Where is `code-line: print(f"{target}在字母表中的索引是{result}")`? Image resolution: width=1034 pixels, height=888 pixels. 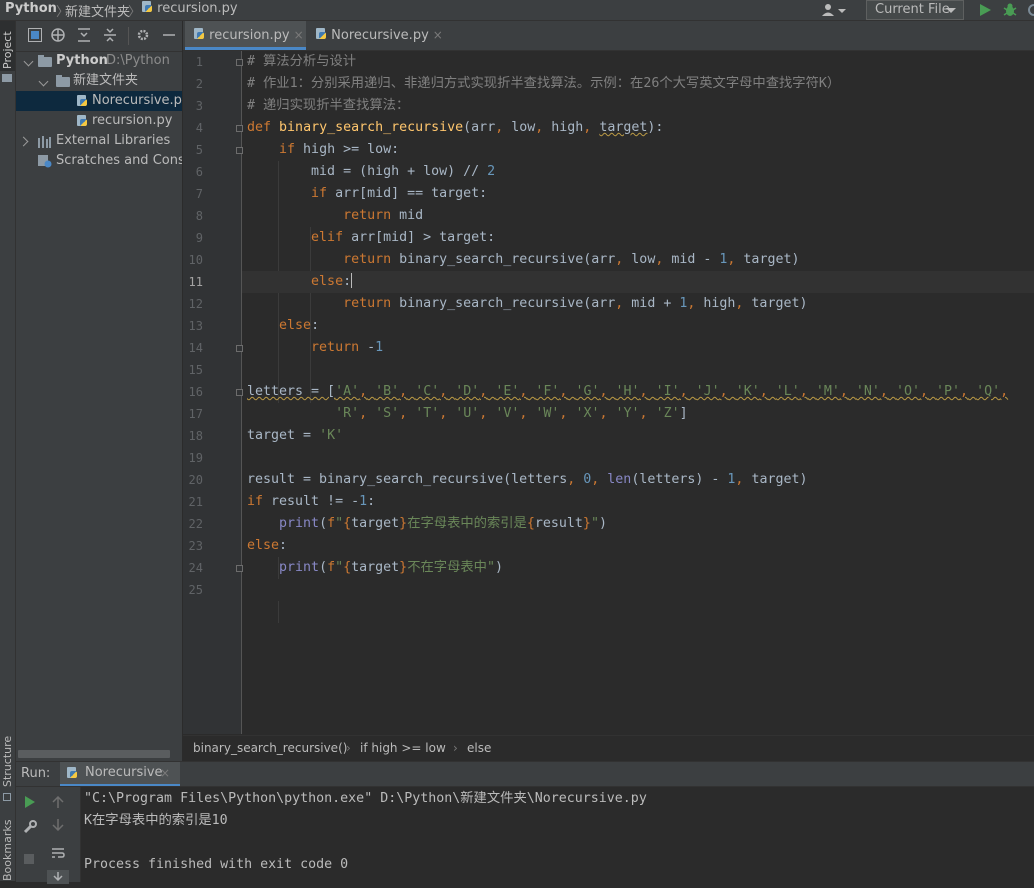 code-line: print(f"{target}在字母表中的索引是{result}") is located at coordinates (427, 524).